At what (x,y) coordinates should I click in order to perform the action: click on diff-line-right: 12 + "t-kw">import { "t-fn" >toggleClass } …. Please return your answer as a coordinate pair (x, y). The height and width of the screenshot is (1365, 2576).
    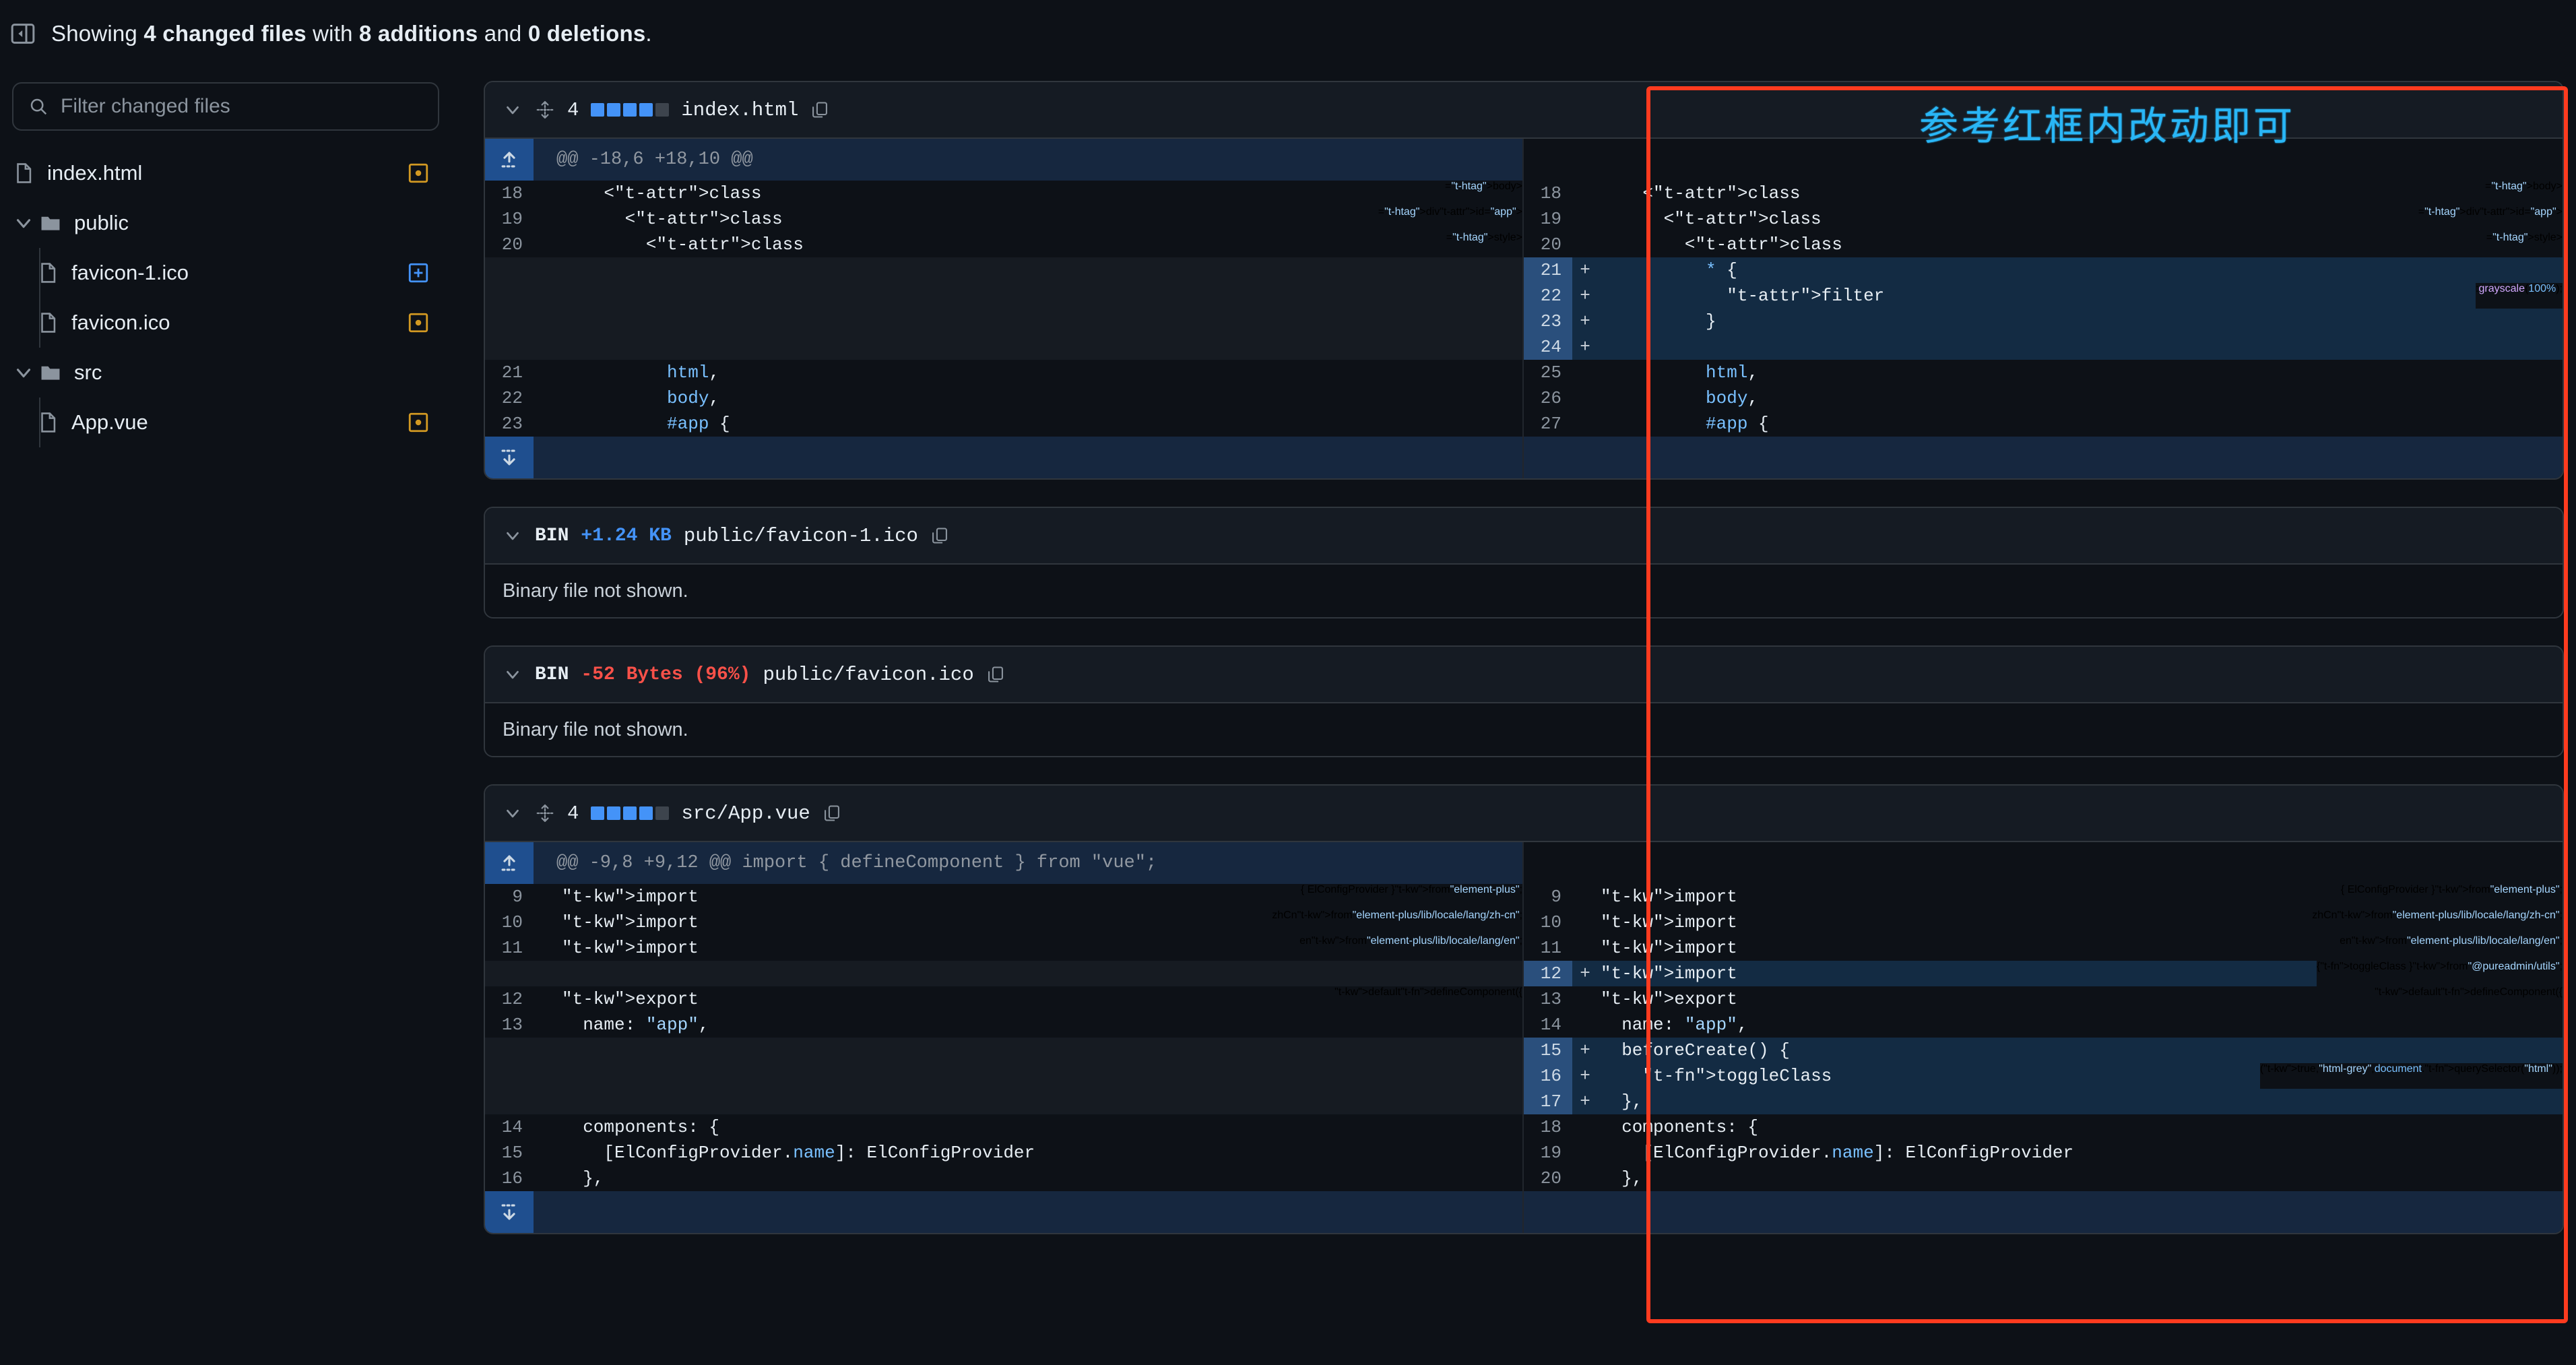
    Looking at the image, I should click on (2044, 974).